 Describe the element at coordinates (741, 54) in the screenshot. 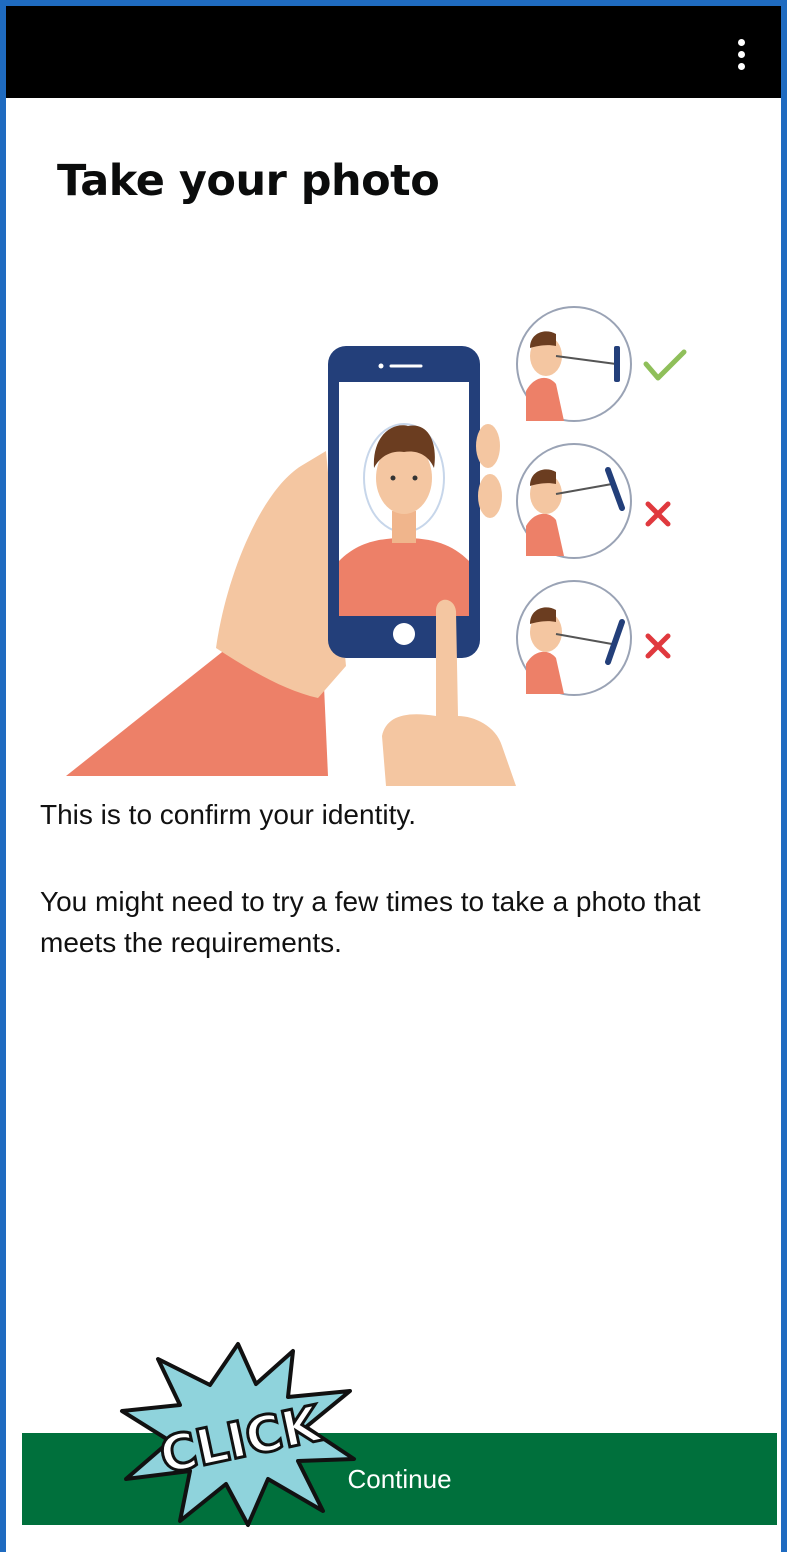

I see `more-options-icon` at that location.